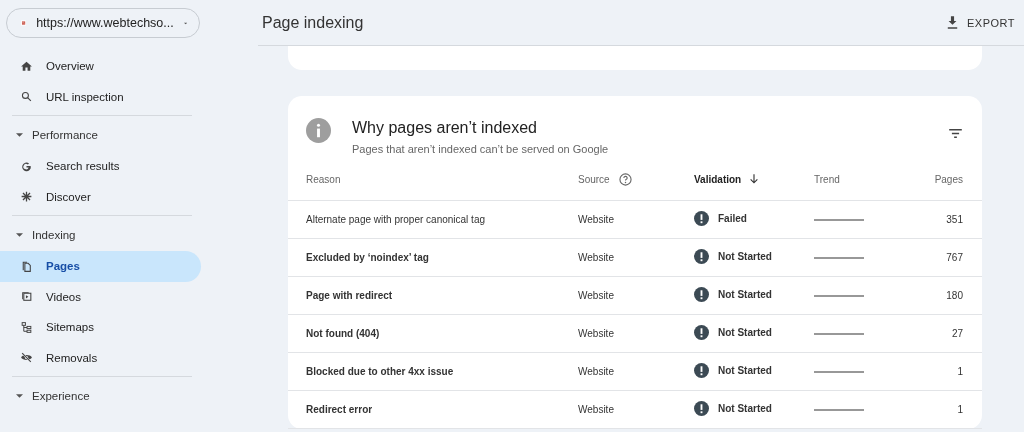 This screenshot has height=432, width=1024. Describe the element at coordinates (83, 235) in the screenshot. I see `section-header: Indexing` at that location.